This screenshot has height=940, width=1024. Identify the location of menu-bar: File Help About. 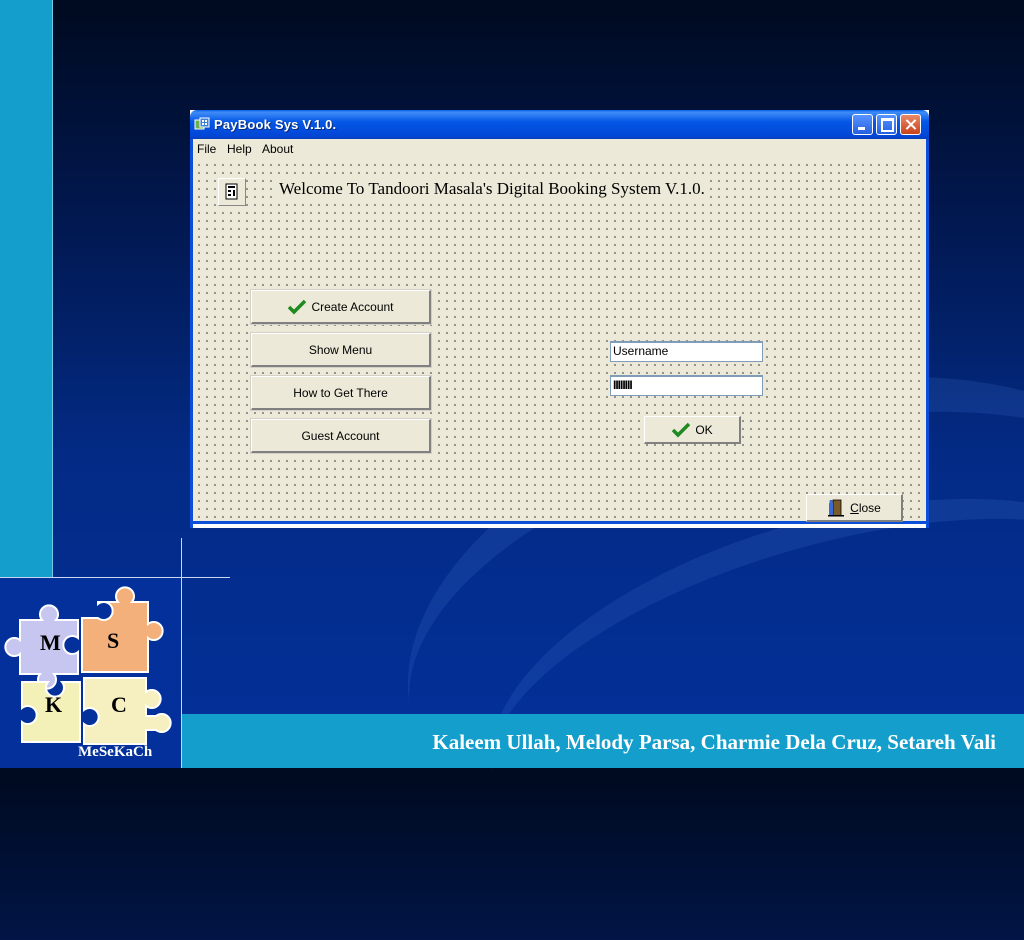
(559, 149).